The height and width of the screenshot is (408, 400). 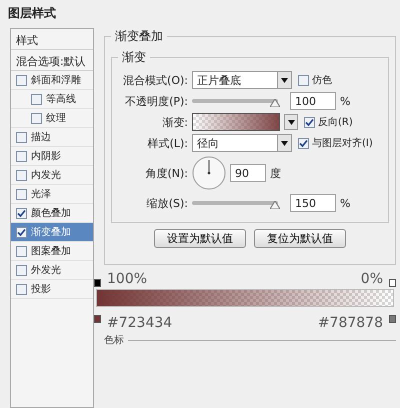 What do you see at coordinates (242, 80) in the screenshot?
I see `dropdown: 正片叠底` at bounding box center [242, 80].